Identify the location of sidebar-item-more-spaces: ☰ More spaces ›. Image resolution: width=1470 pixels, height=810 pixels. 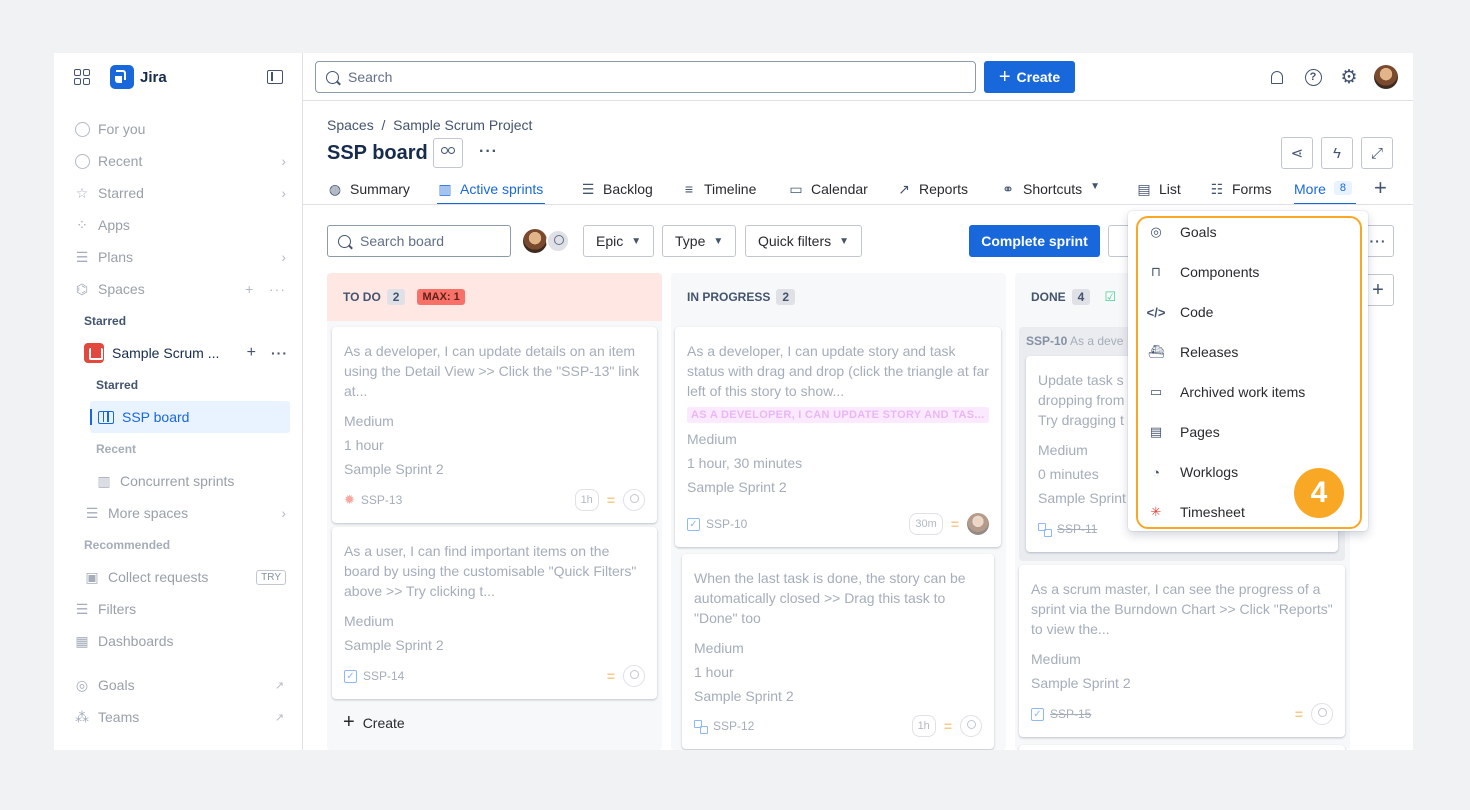
(185, 513).